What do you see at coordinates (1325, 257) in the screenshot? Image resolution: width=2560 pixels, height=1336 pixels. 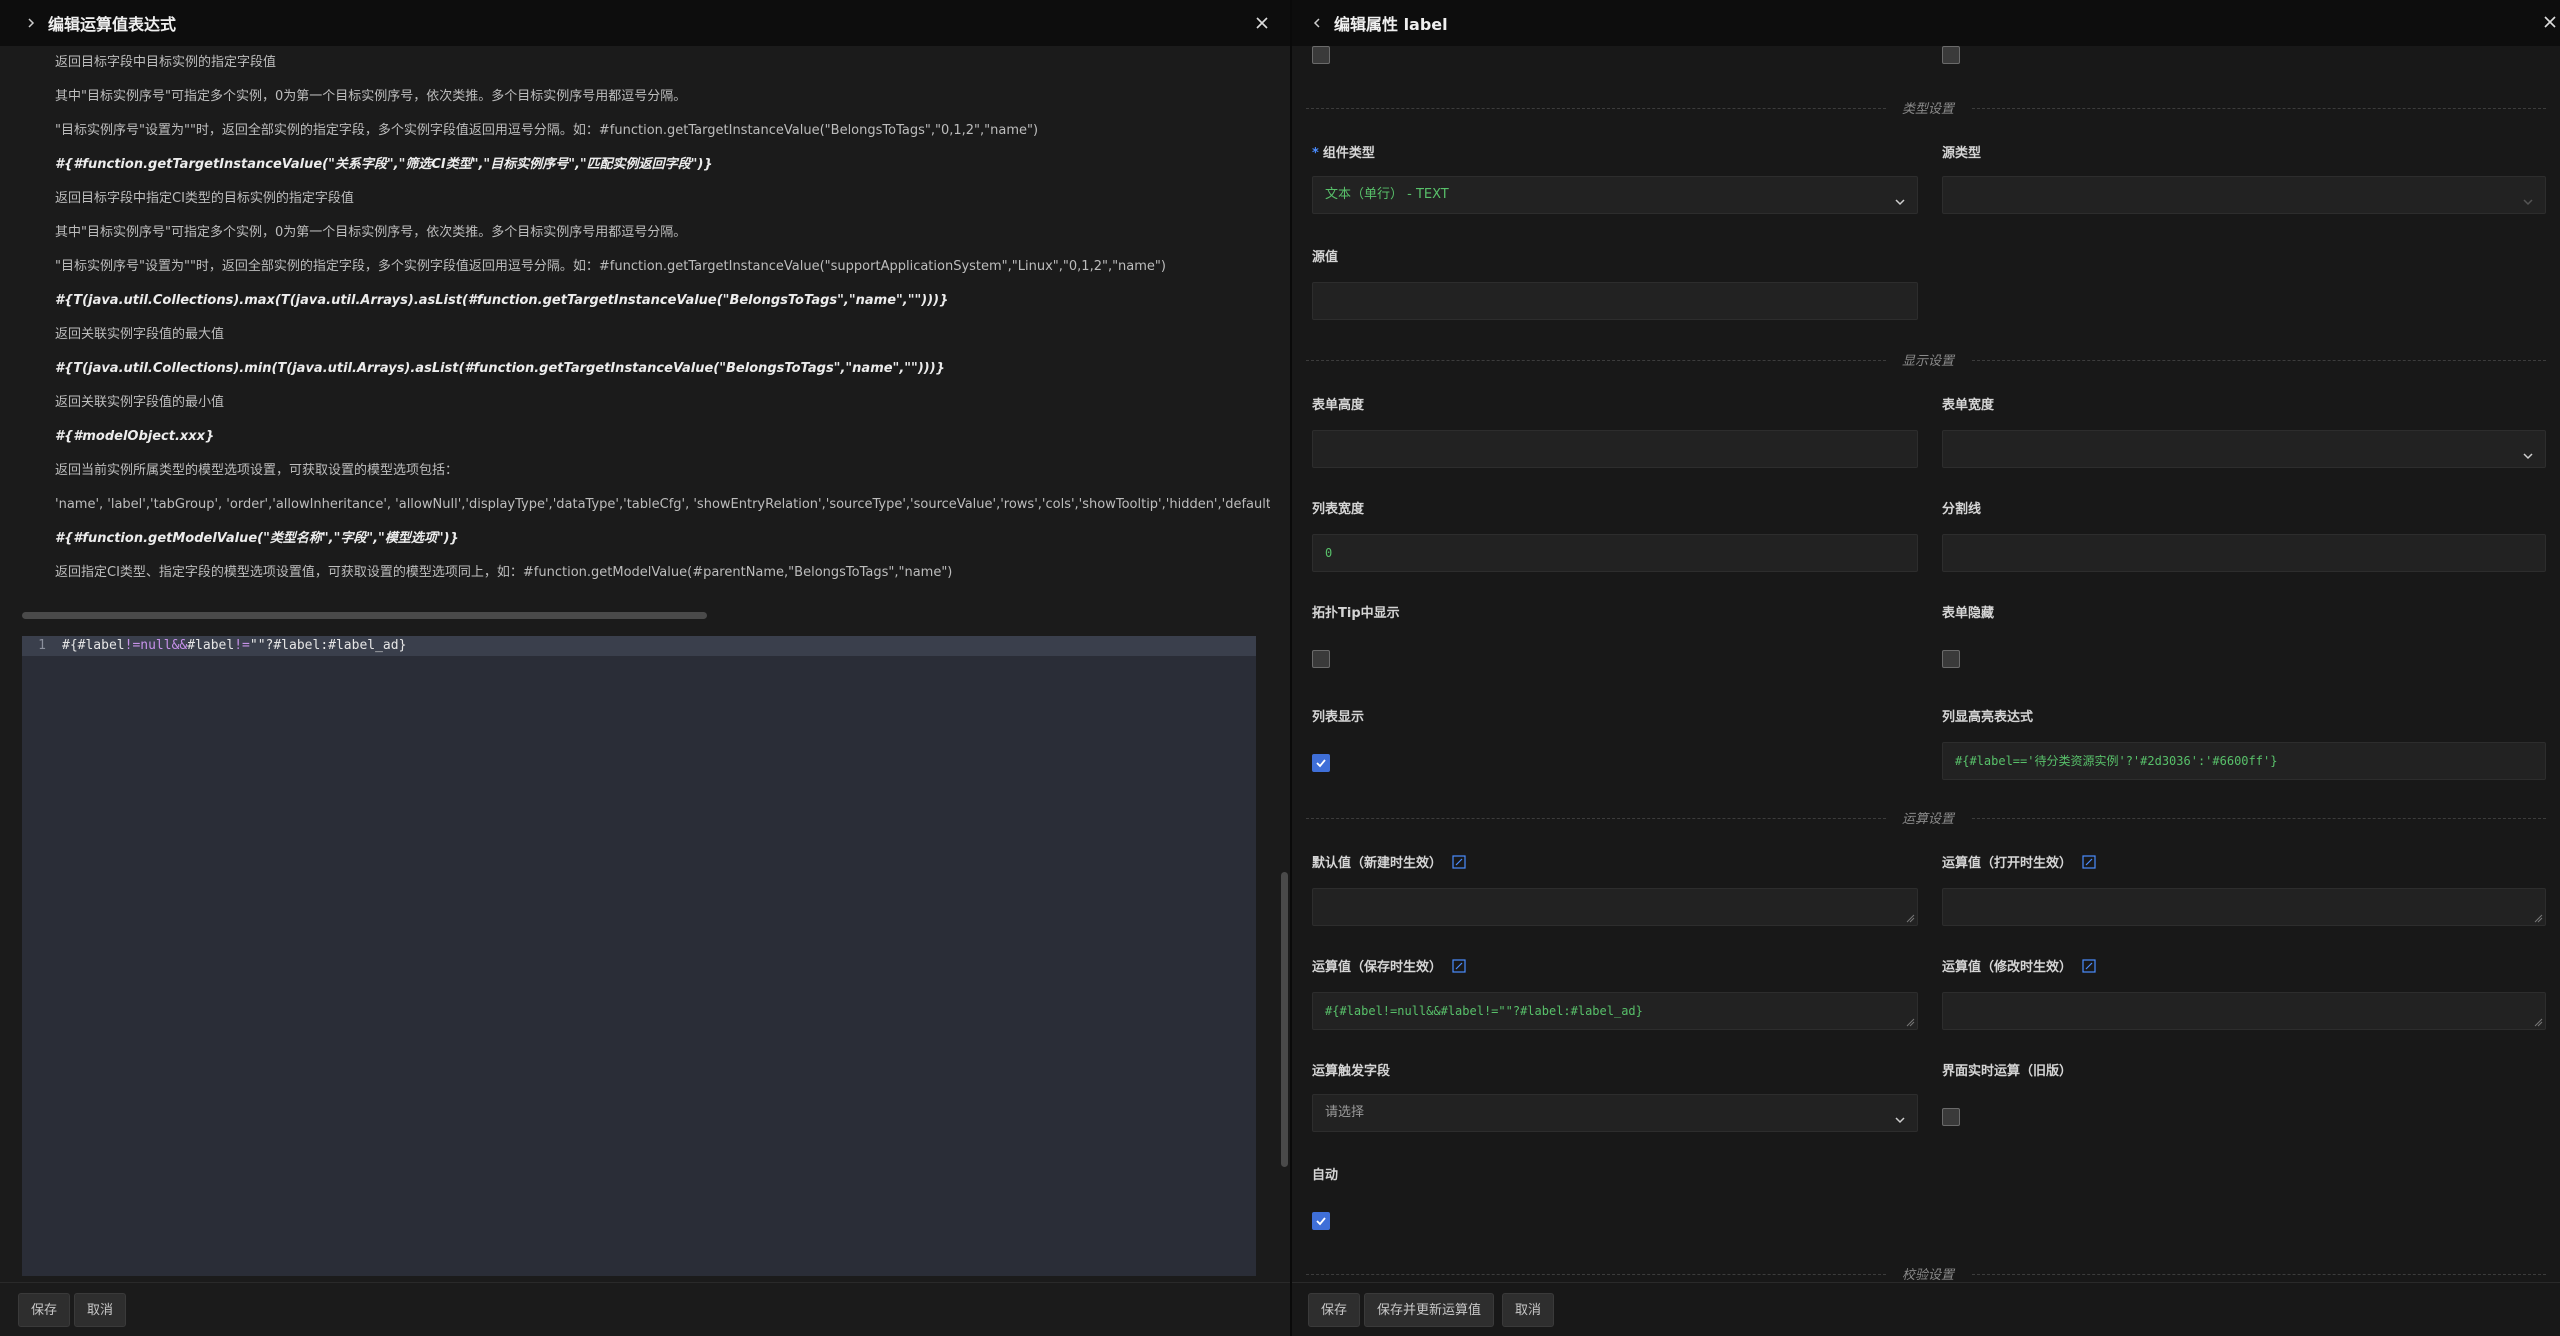 I see `source-value-label: 源值` at bounding box center [1325, 257].